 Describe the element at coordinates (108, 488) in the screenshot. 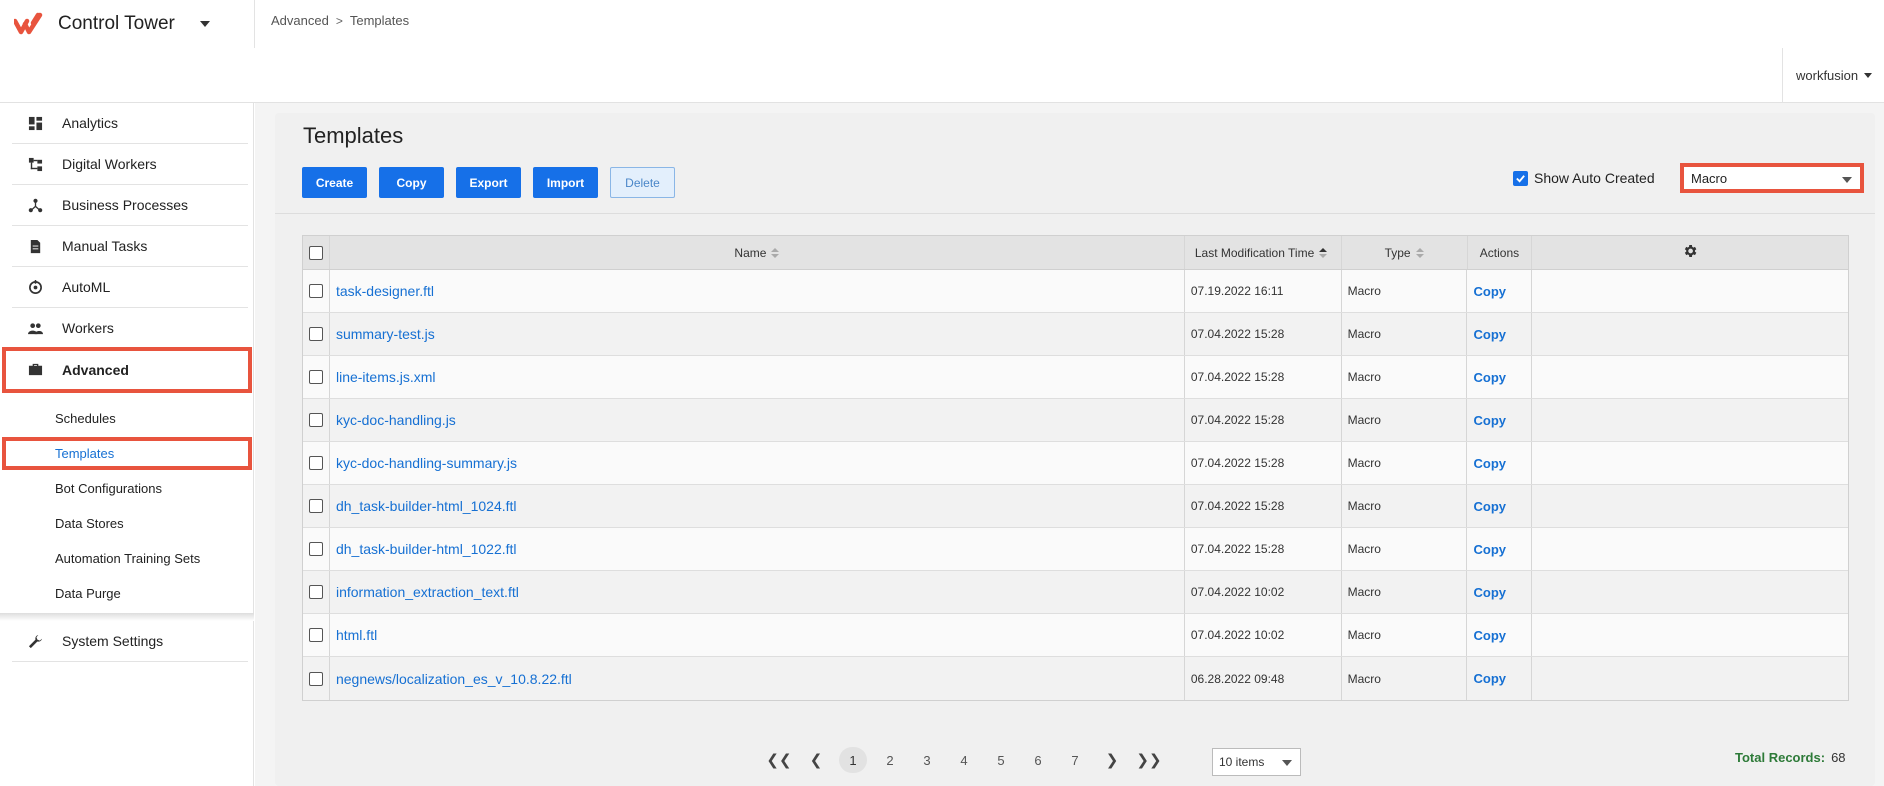

I see `sidebar-subitem-bot-configurations: Bot Configurations` at that location.